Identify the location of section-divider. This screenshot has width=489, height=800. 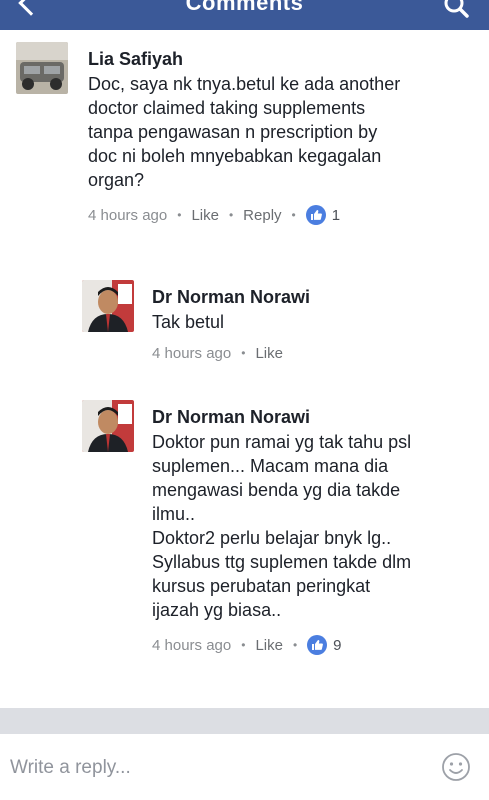
(244, 721).